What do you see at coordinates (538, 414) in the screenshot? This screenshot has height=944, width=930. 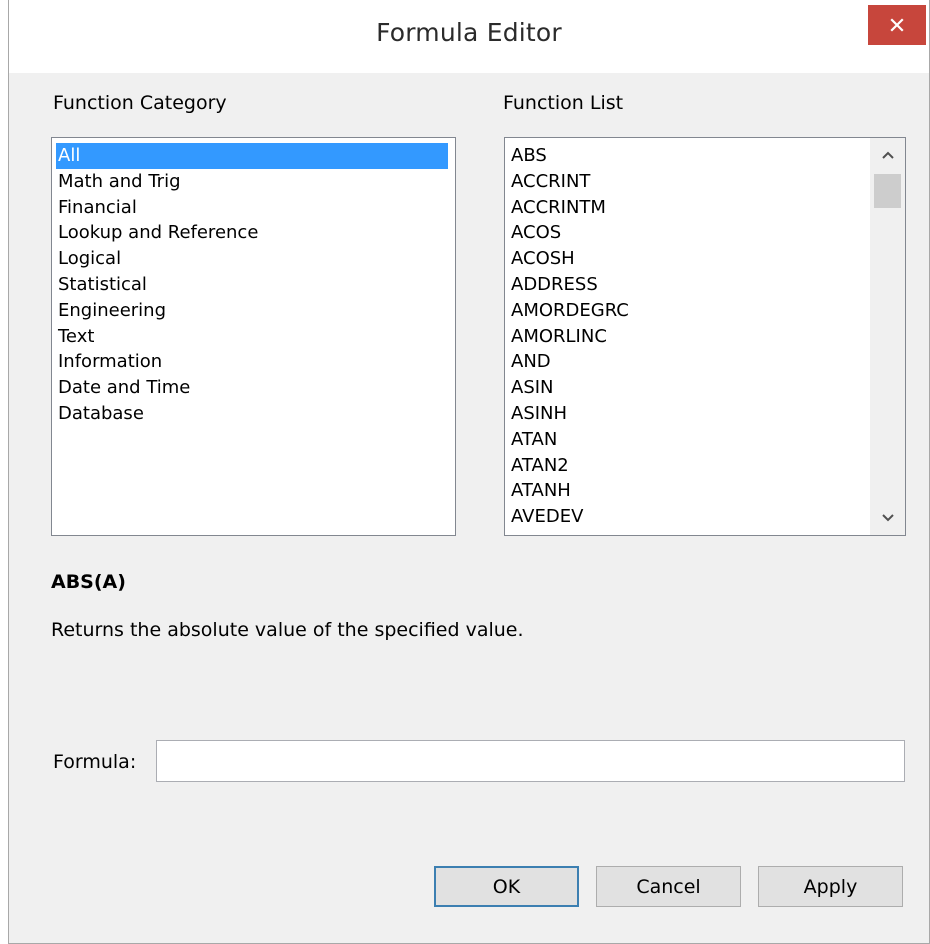 I see `function-list-item: ASINH` at bounding box center [538, 414].